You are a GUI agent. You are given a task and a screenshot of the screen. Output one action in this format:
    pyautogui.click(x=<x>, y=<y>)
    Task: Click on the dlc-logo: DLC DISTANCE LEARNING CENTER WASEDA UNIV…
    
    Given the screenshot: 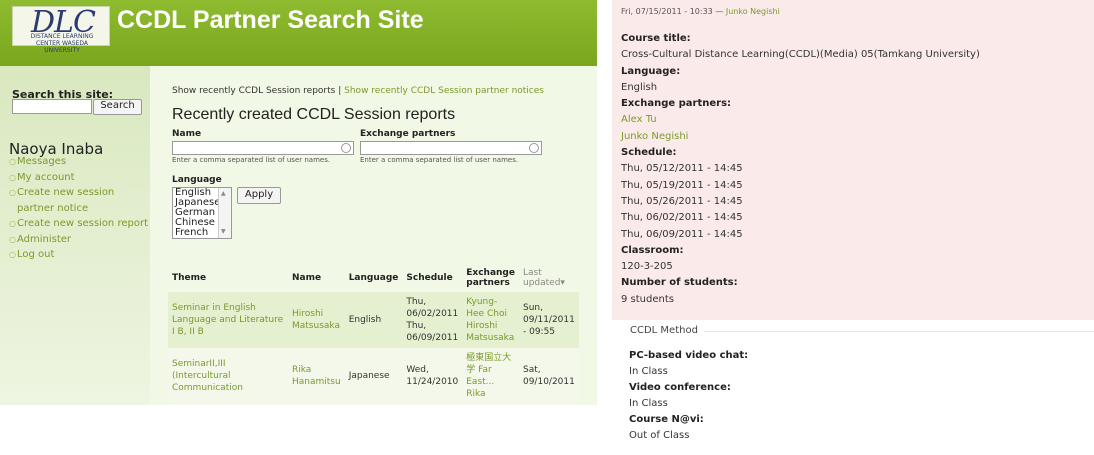 What is the action you would take?
    pyautogui.click(x=61, y=29)
    